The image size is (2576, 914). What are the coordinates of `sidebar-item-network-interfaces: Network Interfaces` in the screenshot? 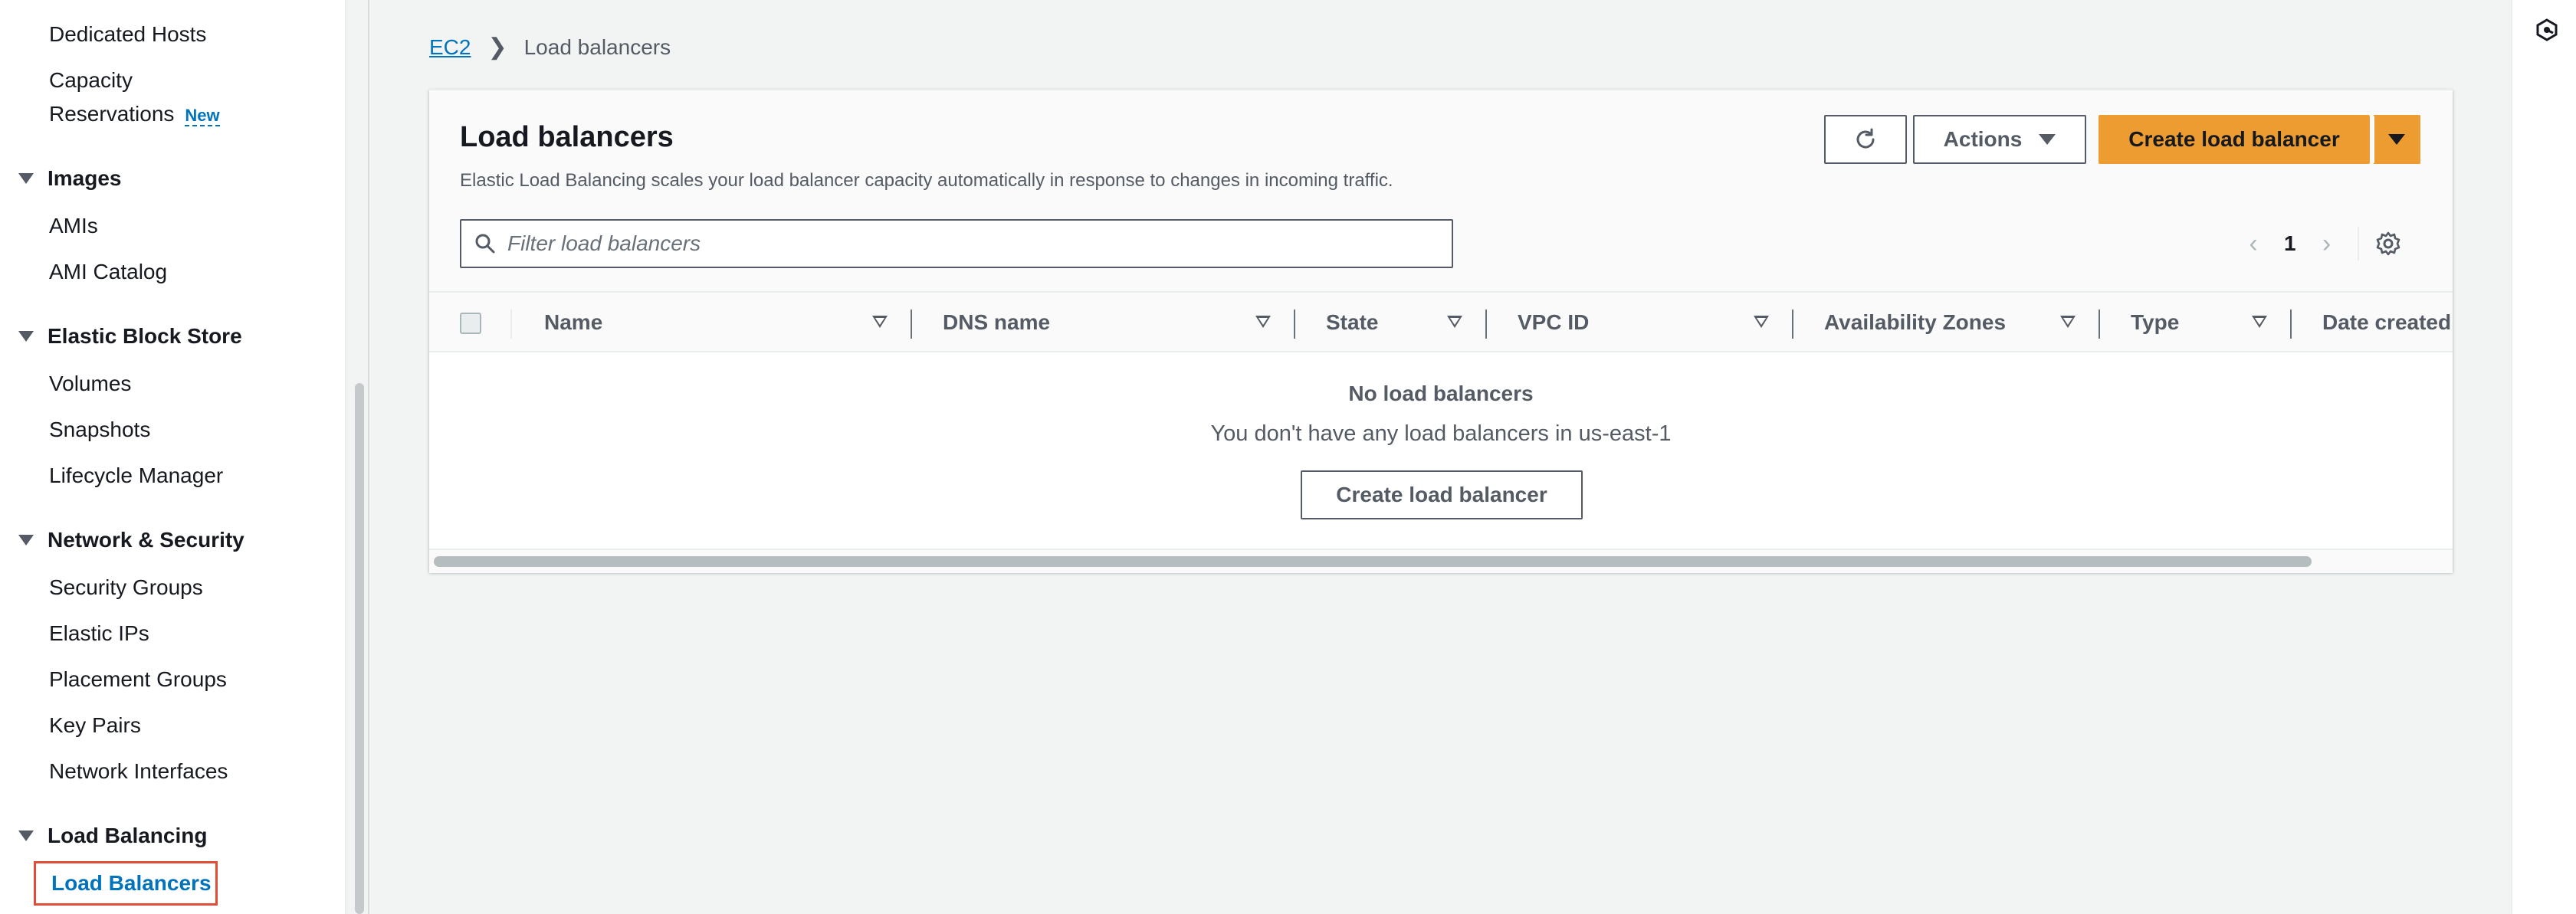 It's located at (138, 771).